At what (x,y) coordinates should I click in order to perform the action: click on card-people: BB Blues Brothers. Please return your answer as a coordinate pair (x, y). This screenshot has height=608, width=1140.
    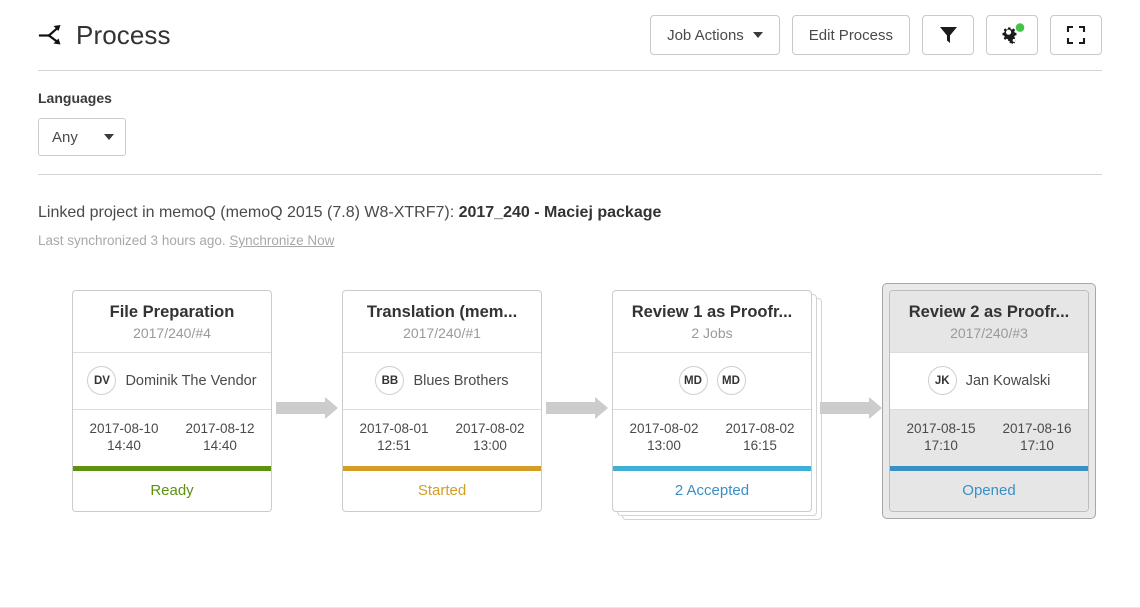
    Looking at the image, I should click on (442, 381).